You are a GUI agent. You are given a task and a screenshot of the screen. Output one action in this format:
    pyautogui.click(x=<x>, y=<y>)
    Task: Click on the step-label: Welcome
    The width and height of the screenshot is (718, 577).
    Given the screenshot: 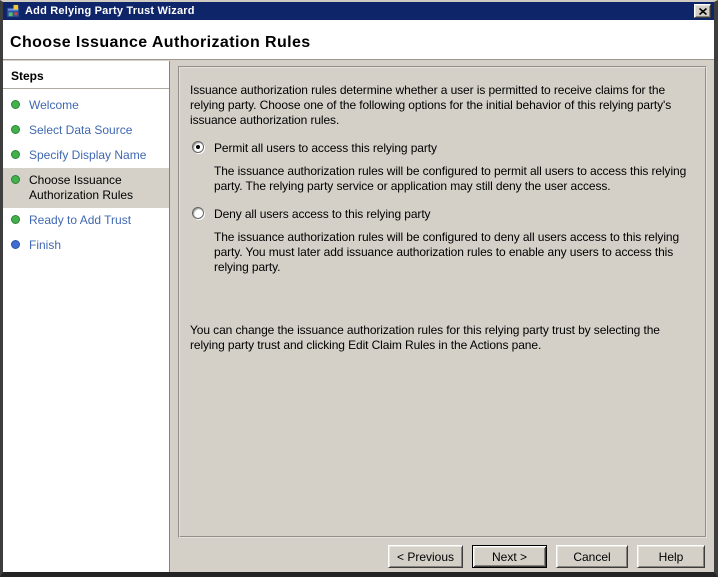 What is the action you would take?
    pyautogui.click(x=54, y=105)
    